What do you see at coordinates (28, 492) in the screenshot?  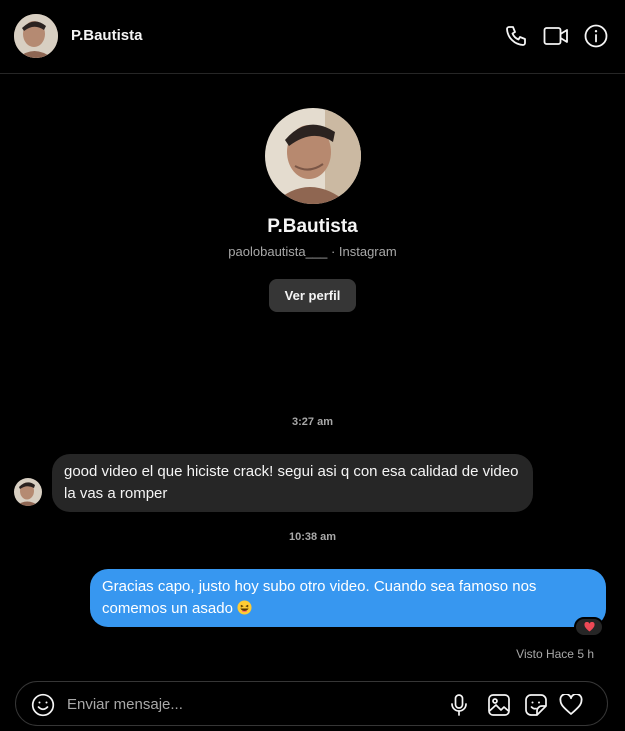 I see `sender-avatar` at bounding box center [28, 492].